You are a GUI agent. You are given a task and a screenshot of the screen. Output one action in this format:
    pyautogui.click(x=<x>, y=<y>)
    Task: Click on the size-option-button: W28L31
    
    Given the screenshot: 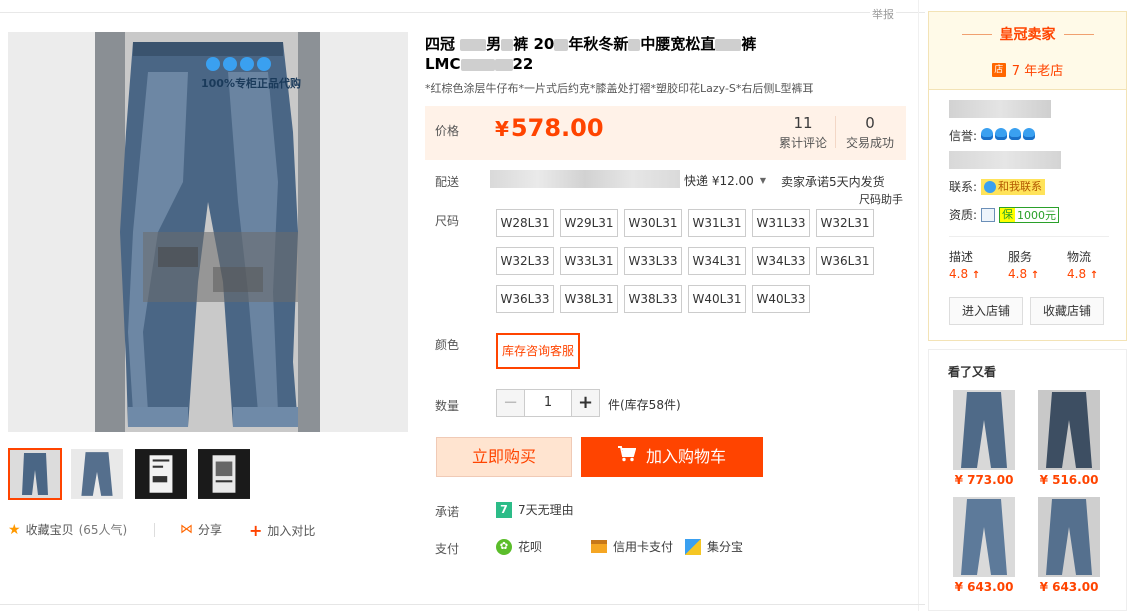 What is the action you would take?
    pyautogui.click(x=525, y=223)
    